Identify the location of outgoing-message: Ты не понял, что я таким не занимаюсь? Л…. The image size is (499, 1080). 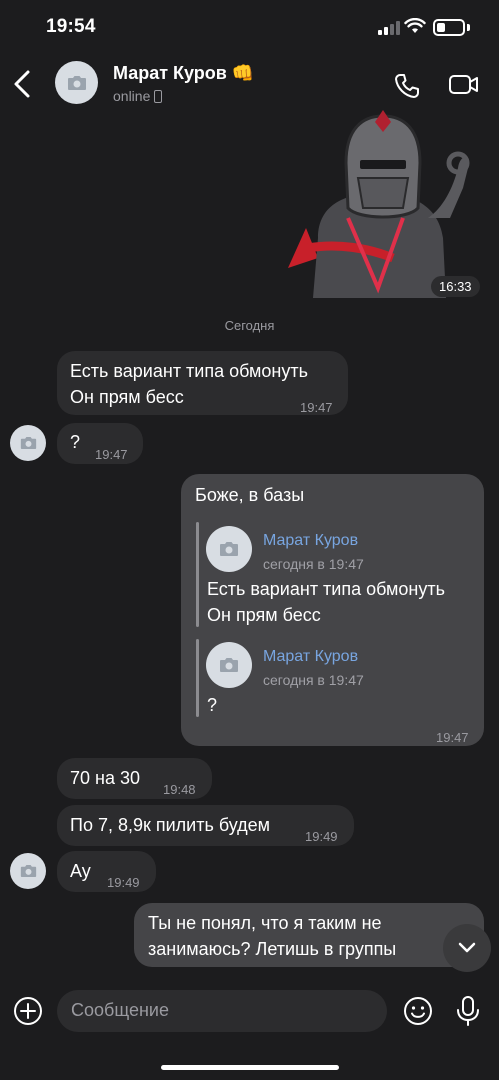
(309, 935).